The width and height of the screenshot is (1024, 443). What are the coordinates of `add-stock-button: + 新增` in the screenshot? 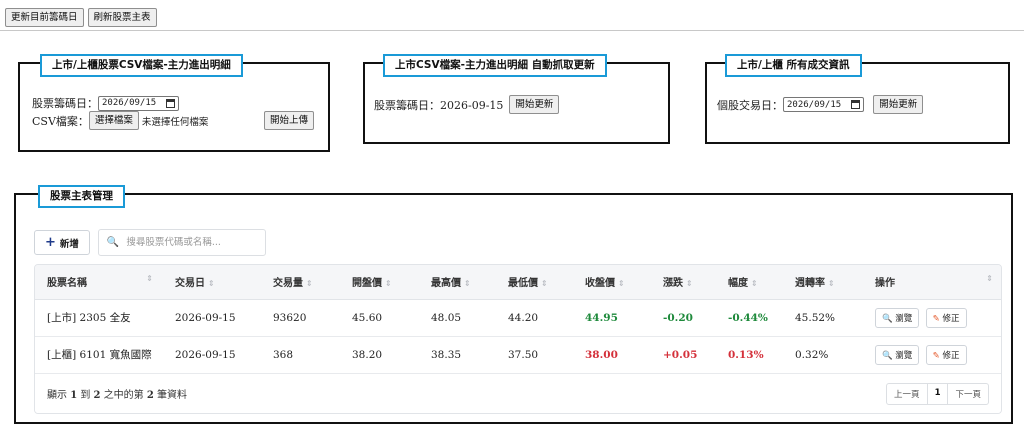 It's located at (62, 242).